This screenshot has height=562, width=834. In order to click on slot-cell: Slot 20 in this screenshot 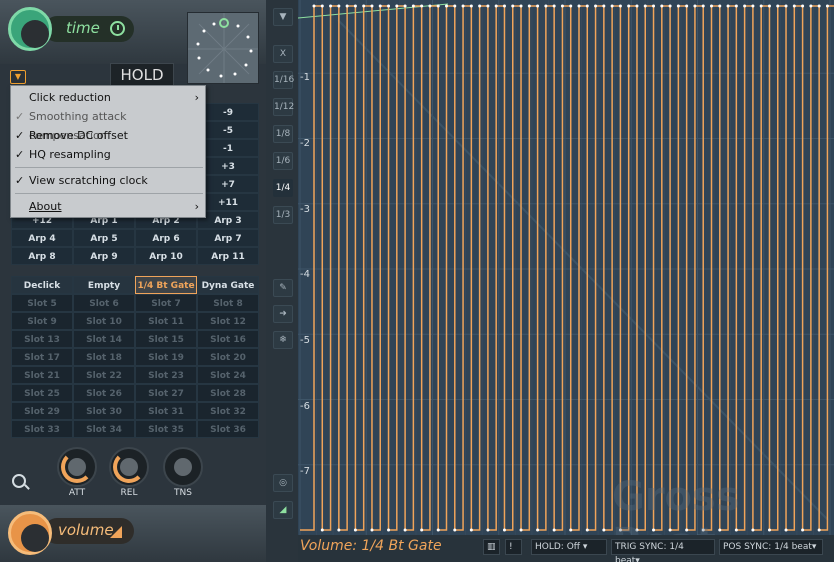, I will do `click(228, 357)`.